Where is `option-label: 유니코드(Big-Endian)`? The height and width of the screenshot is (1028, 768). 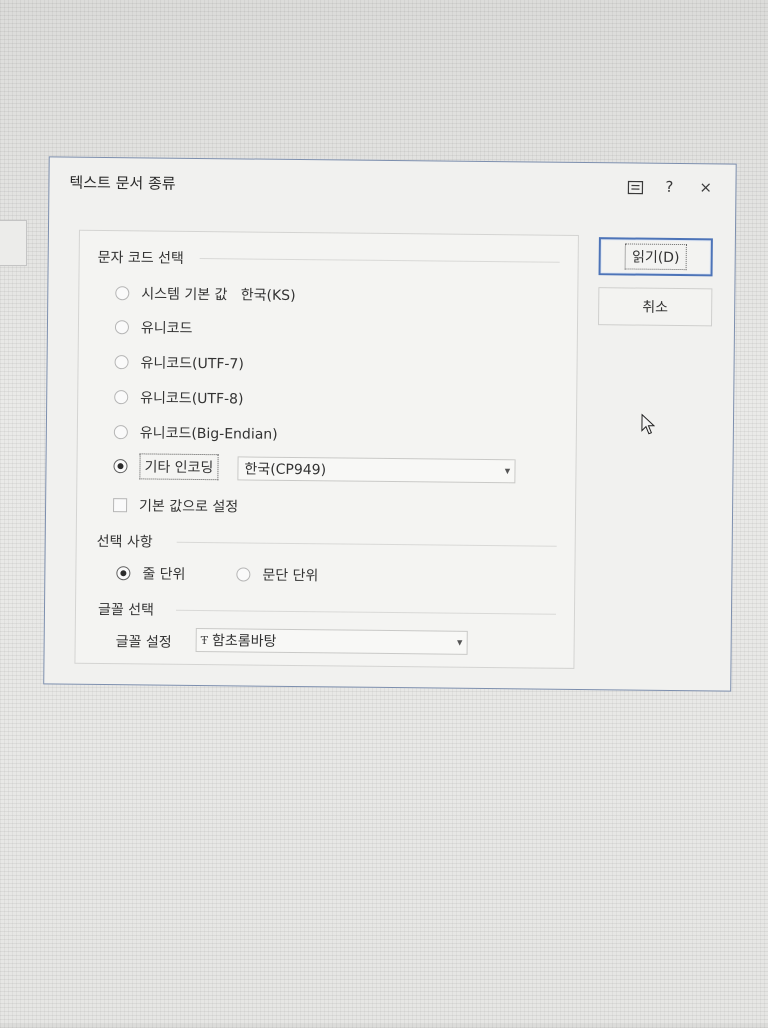 option-label: 유니코드(Big-Endian) is located at coordinates (209, 432).